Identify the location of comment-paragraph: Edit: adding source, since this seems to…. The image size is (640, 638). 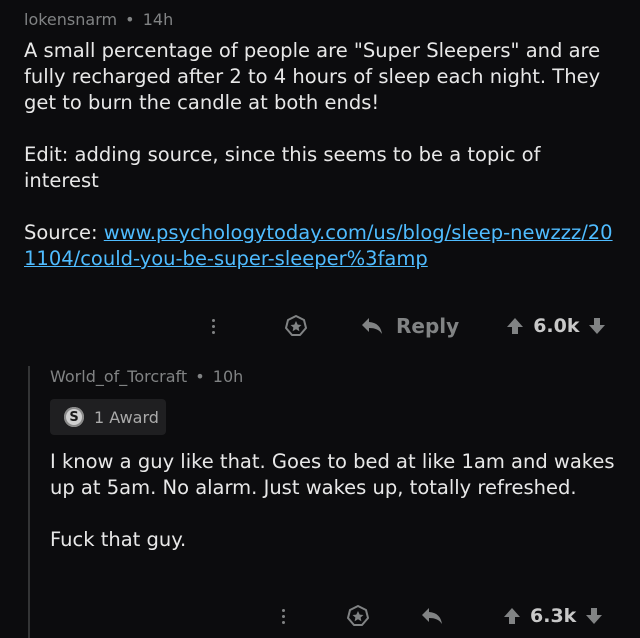
(282, 167).